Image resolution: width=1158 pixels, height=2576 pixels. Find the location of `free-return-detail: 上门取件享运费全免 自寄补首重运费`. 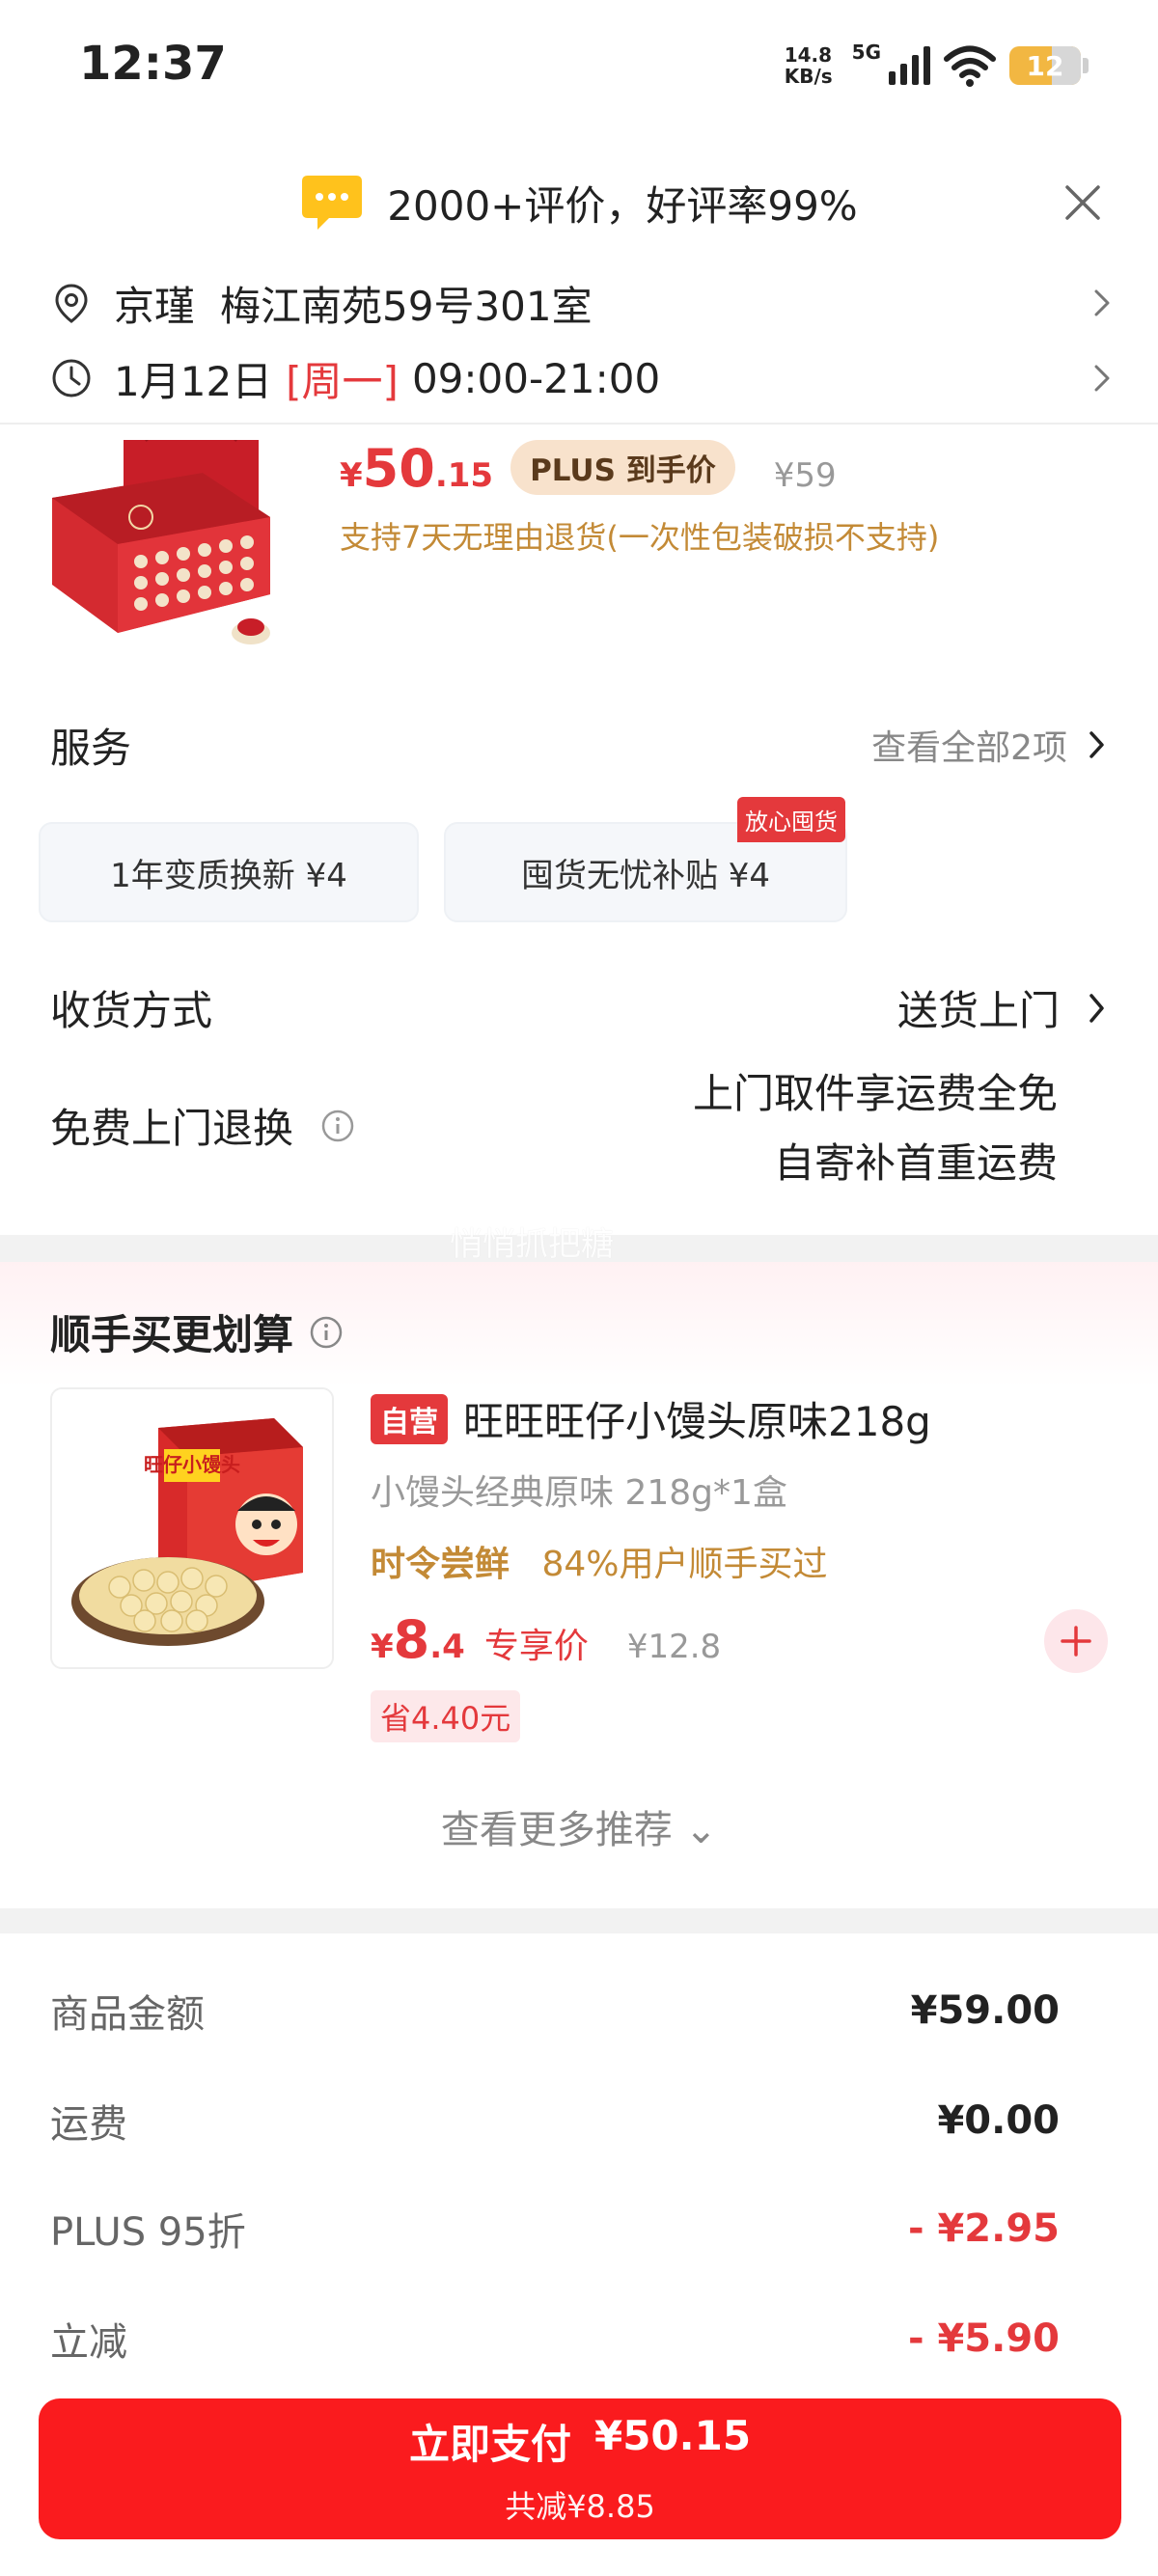

free-return-detail: 上门取件享运费全免 自寄补首重运费 is located at coordinates (875, 1128).